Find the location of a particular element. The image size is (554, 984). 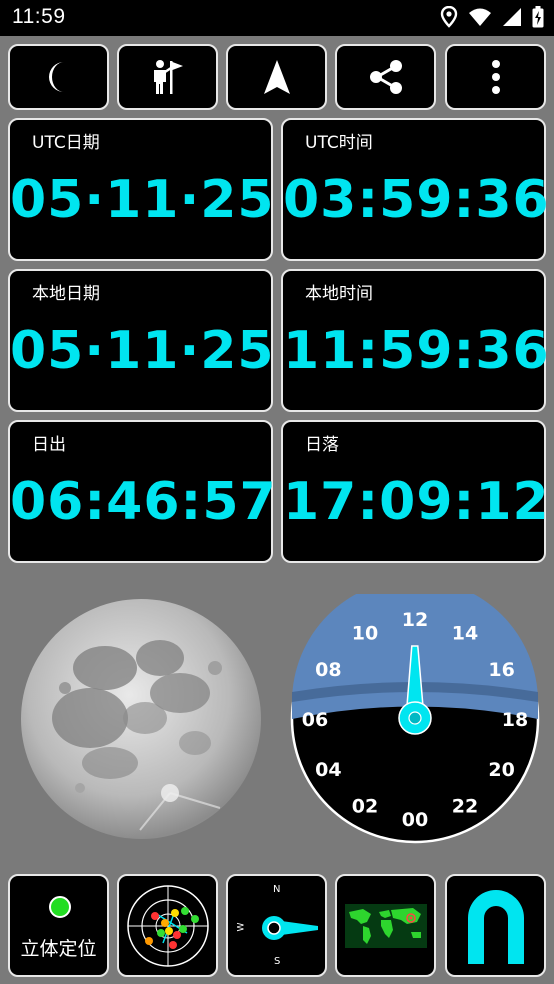

signal-icon is located at coordinates (512, 17).